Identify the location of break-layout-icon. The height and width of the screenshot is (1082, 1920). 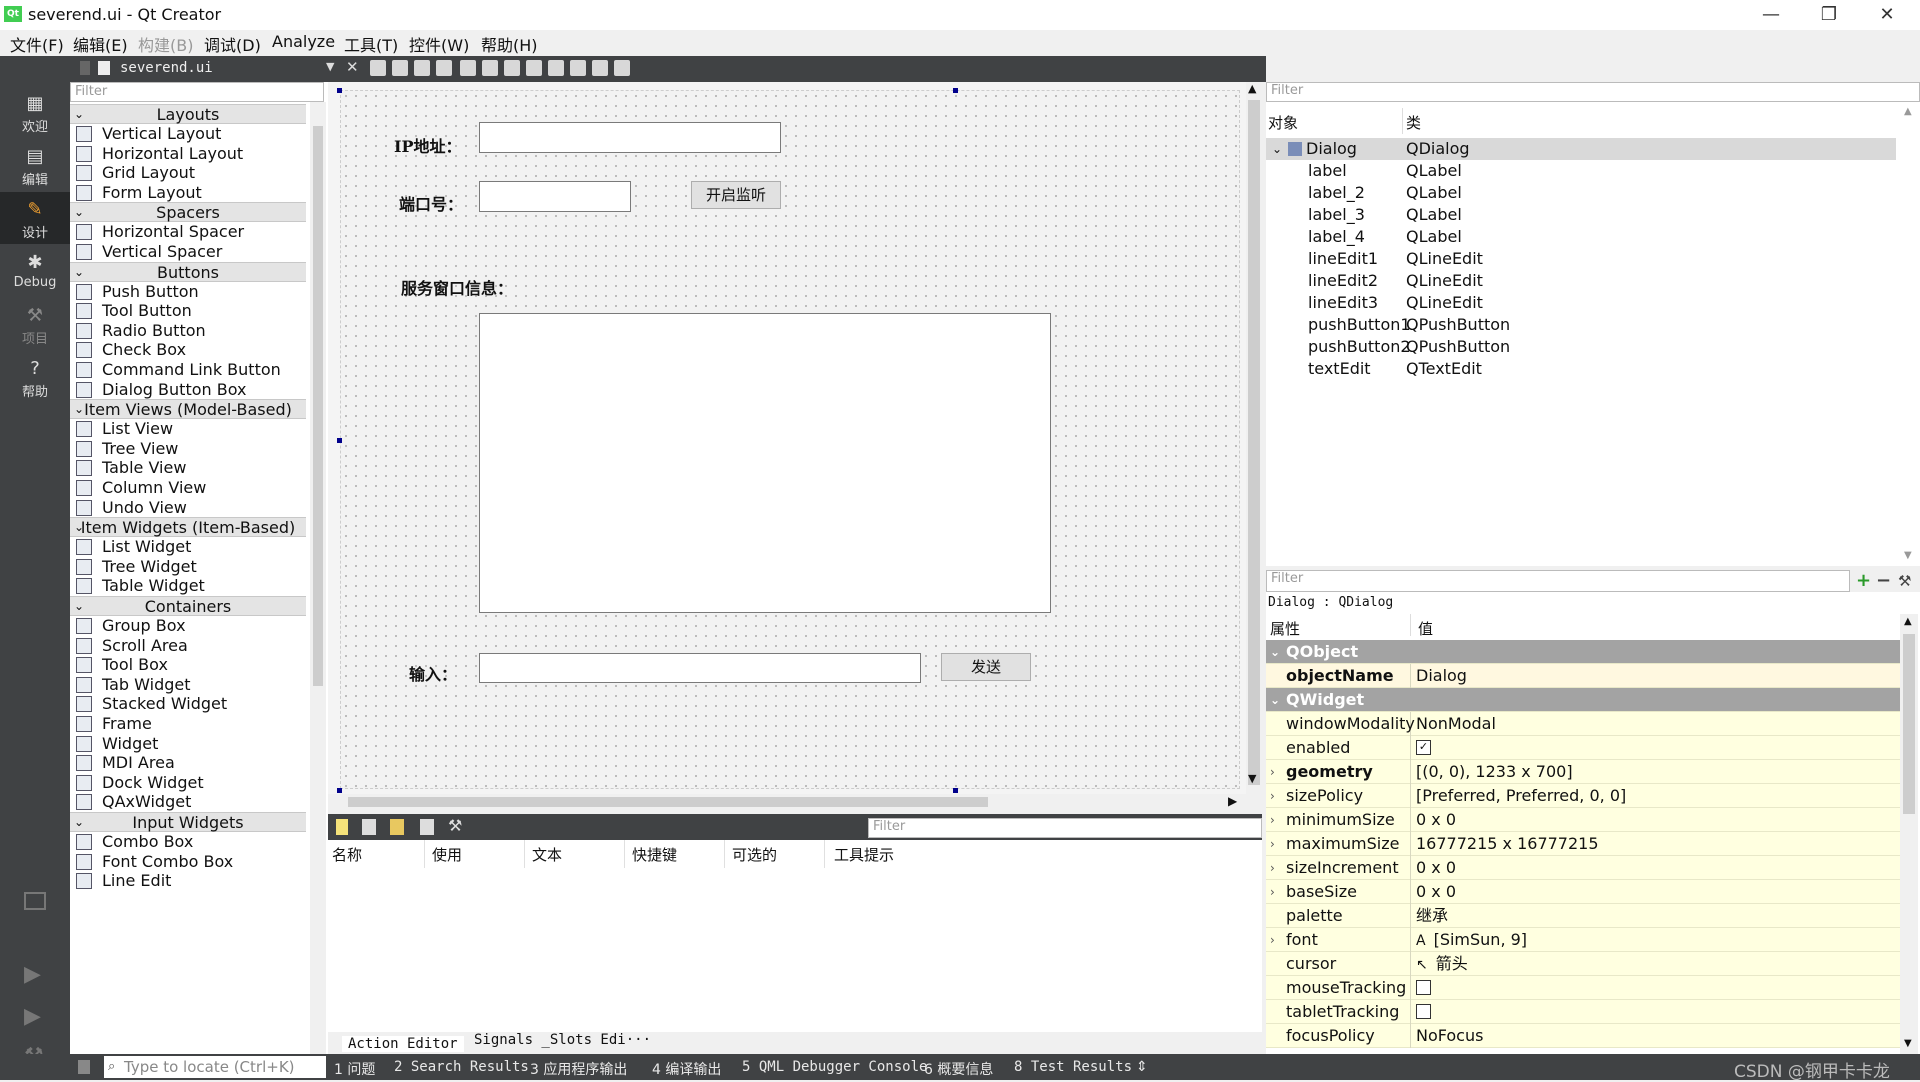
(600, 68).